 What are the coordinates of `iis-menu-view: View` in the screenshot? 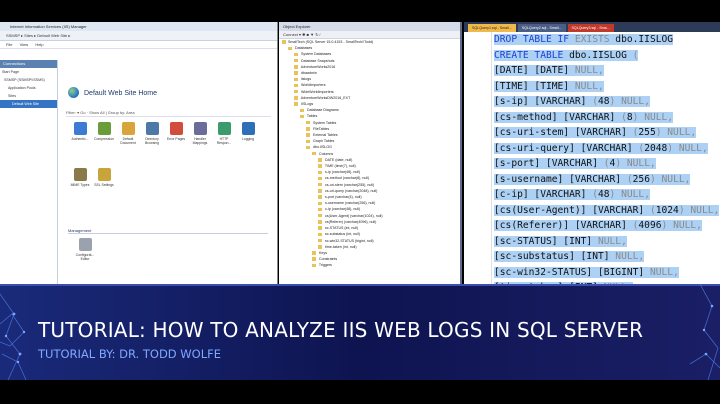 It's located at (24, 44).